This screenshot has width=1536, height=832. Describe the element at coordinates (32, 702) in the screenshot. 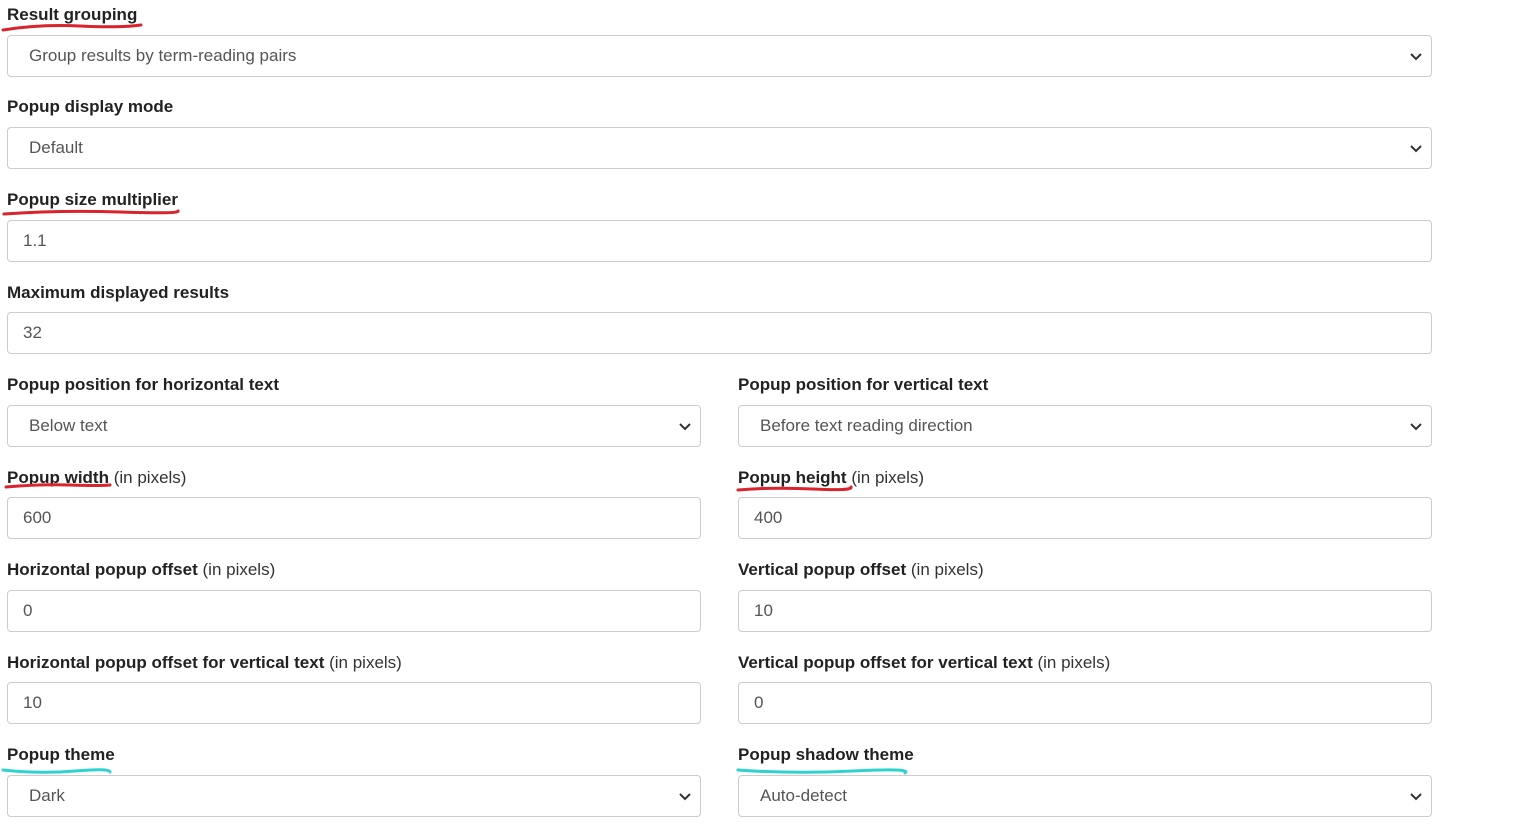

I see `horizontal-popup-offset-vertical-text-value: 10` at that location.